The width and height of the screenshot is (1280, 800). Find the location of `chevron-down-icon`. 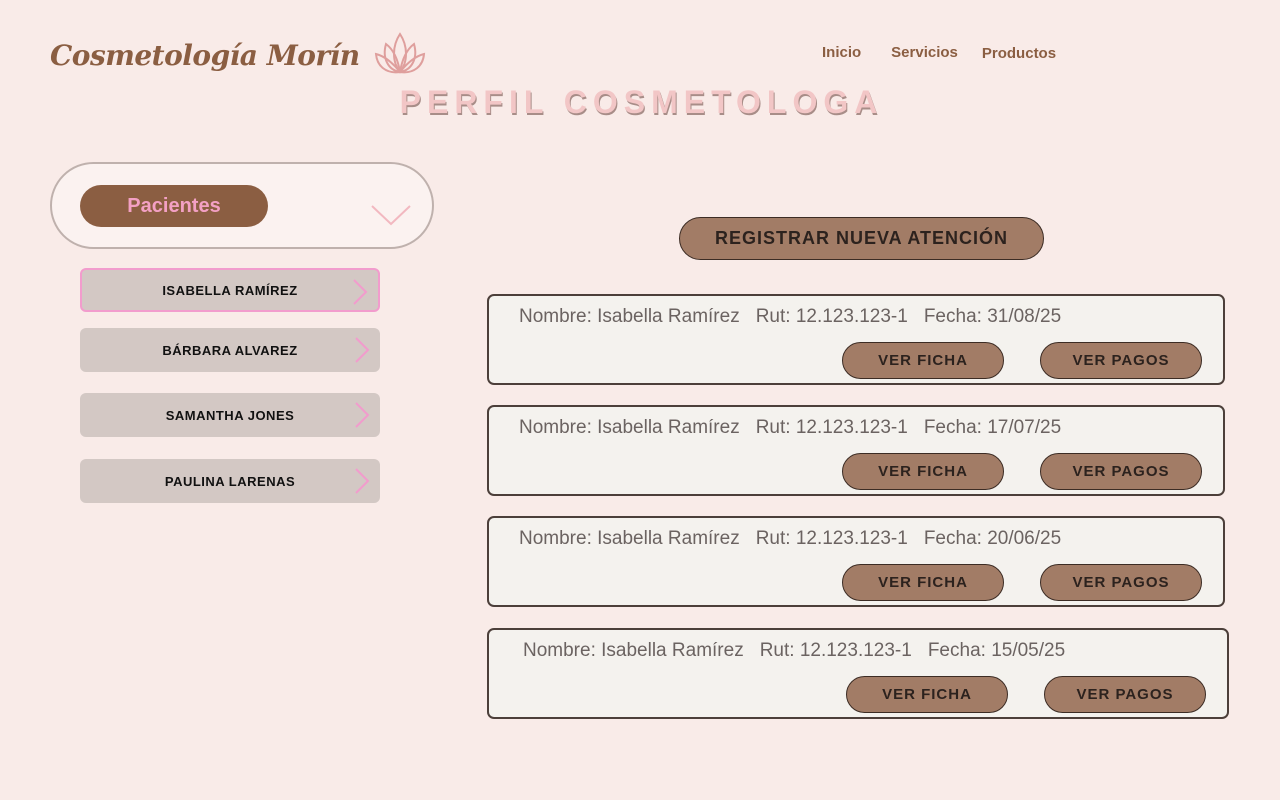

chevron-down-icon is located at coordinates (391, 216).